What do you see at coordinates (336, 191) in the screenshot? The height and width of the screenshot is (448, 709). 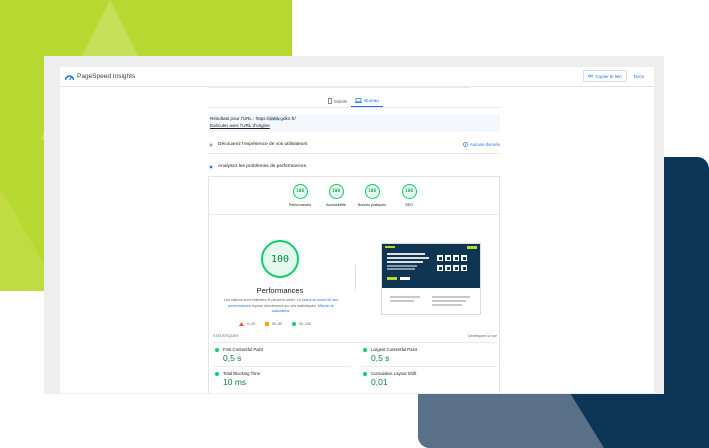 I see `gauge-accessibility-score: 100` at bounding box center [336, 191].